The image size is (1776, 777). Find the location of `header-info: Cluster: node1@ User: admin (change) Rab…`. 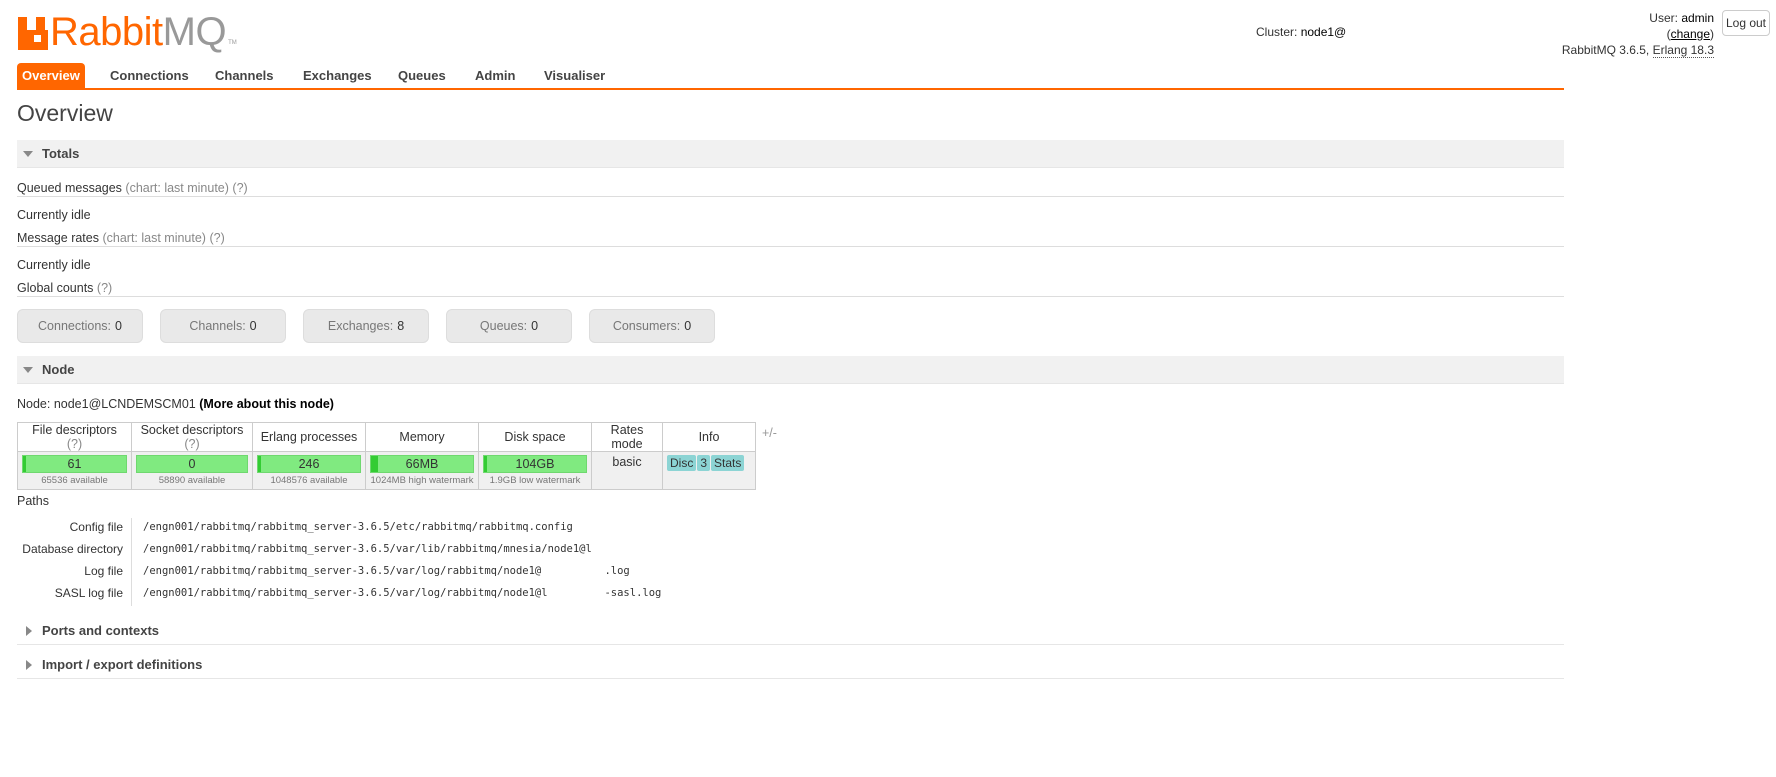

header-info: Cluster: node1@ User: admin (change) Rab… is located at coordinates (1516, 35).